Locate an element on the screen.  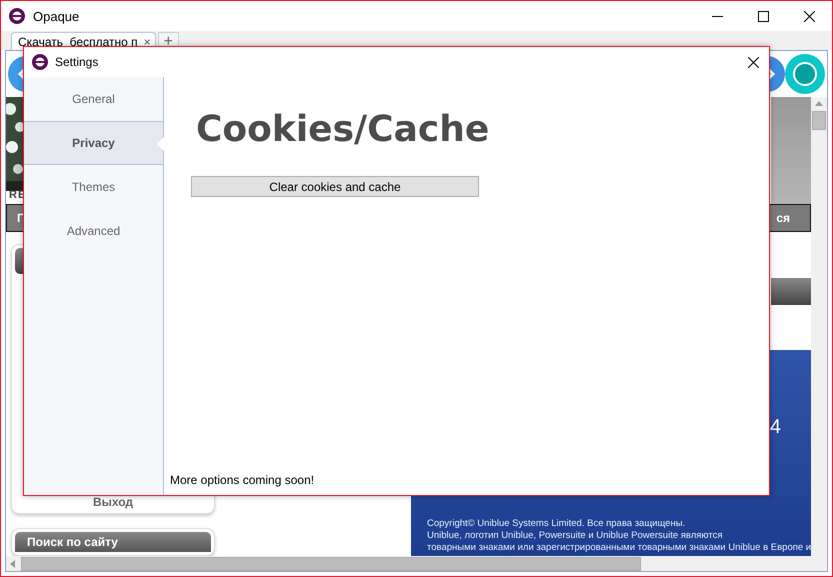
window-title: Opaque is located at coordinates (56, 16).